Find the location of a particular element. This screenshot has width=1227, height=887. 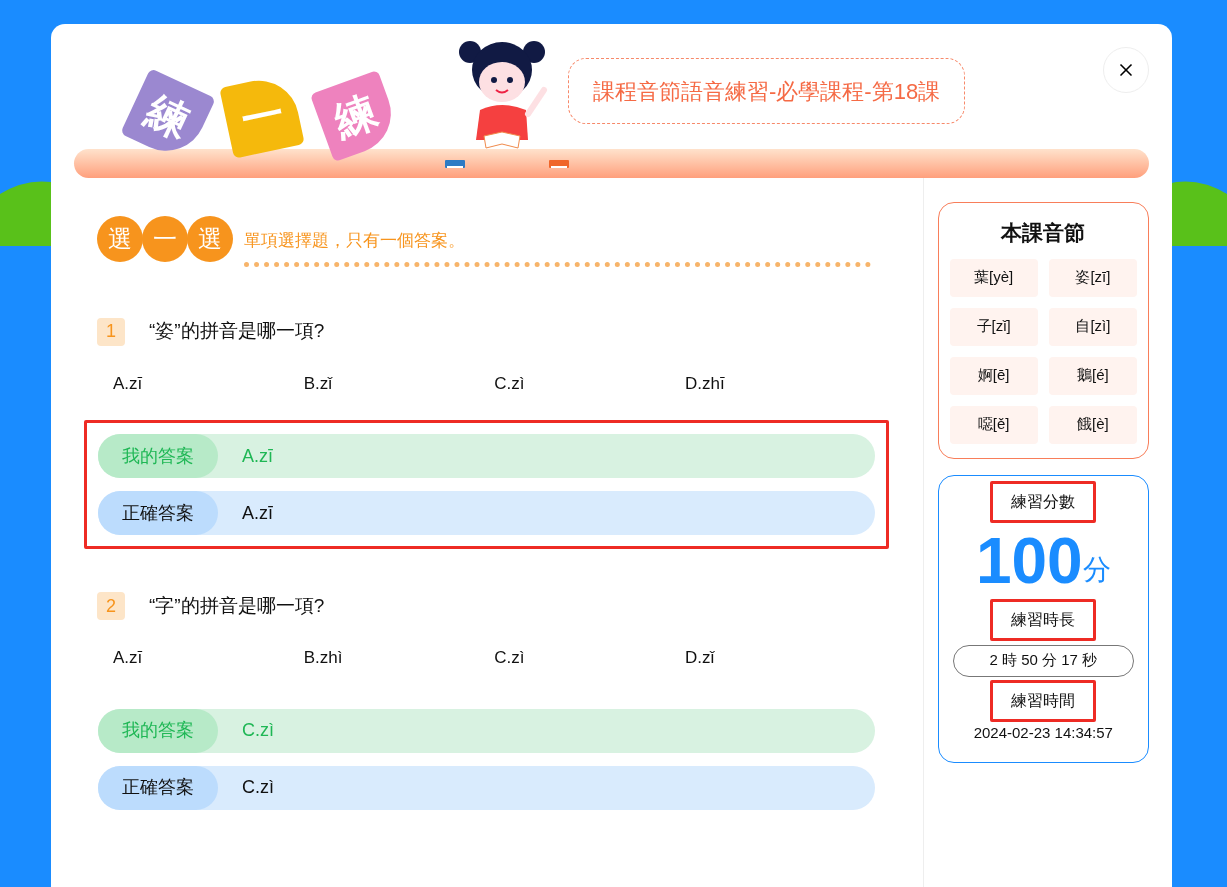

section-subtitle: 單項選擇題，只有一個答案。 is located at coordinates (355, 241).